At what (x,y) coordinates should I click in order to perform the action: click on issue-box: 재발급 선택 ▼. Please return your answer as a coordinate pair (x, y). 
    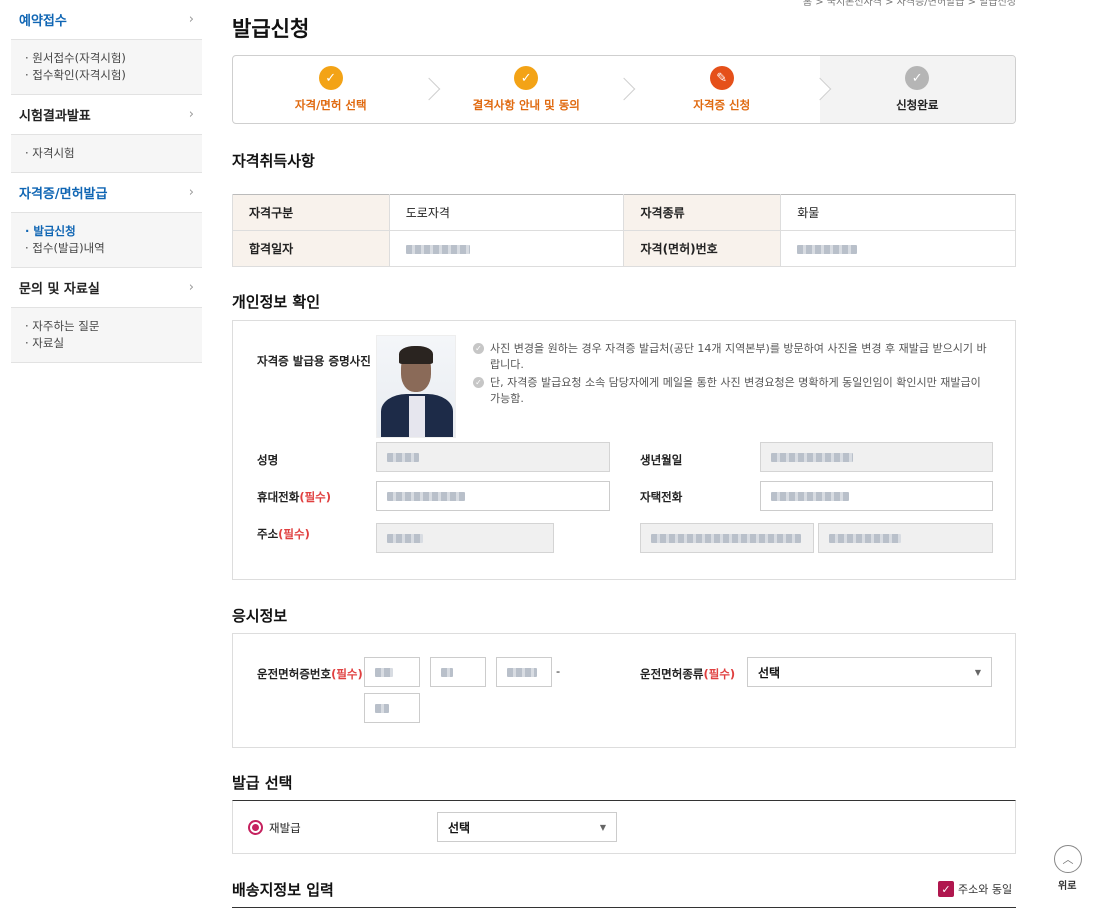
    Looking at the image, I should click on (624, 827).